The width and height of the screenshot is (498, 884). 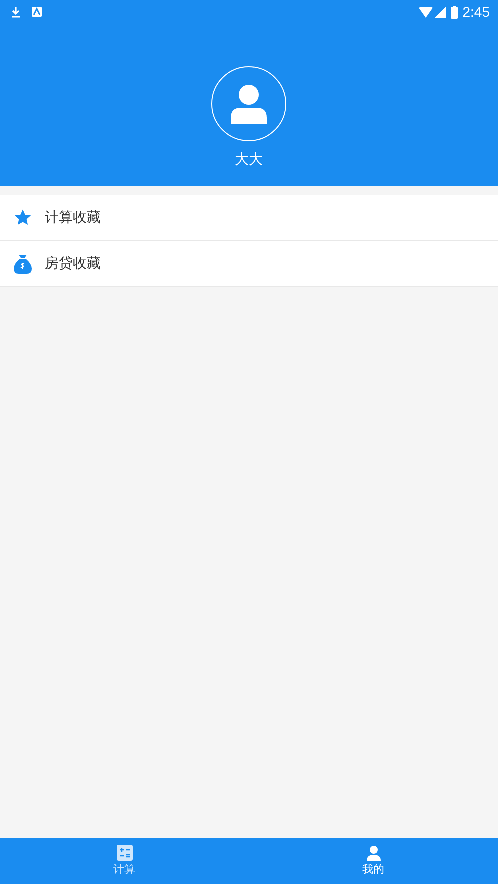 I want to click on image-icon, so click(x=37, y=12).